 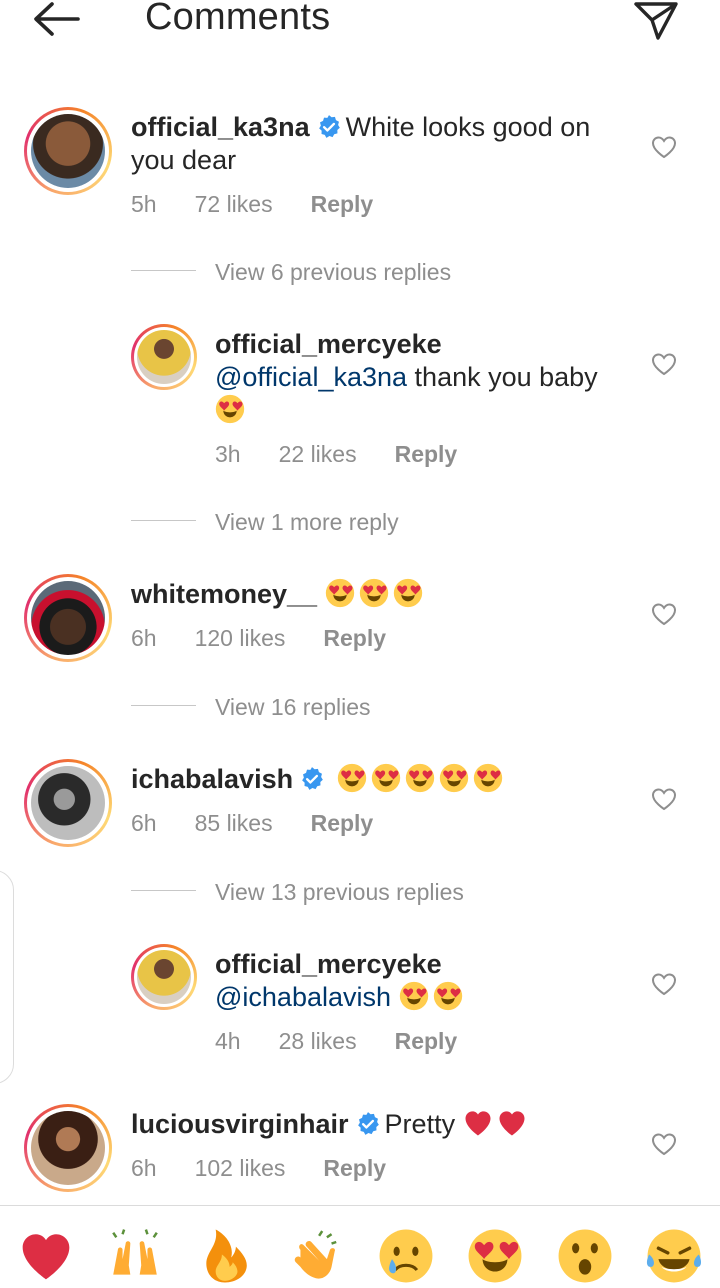 I want to click on comment-meta: 4h 28 likes Reply, so click(x=355, y=1041).